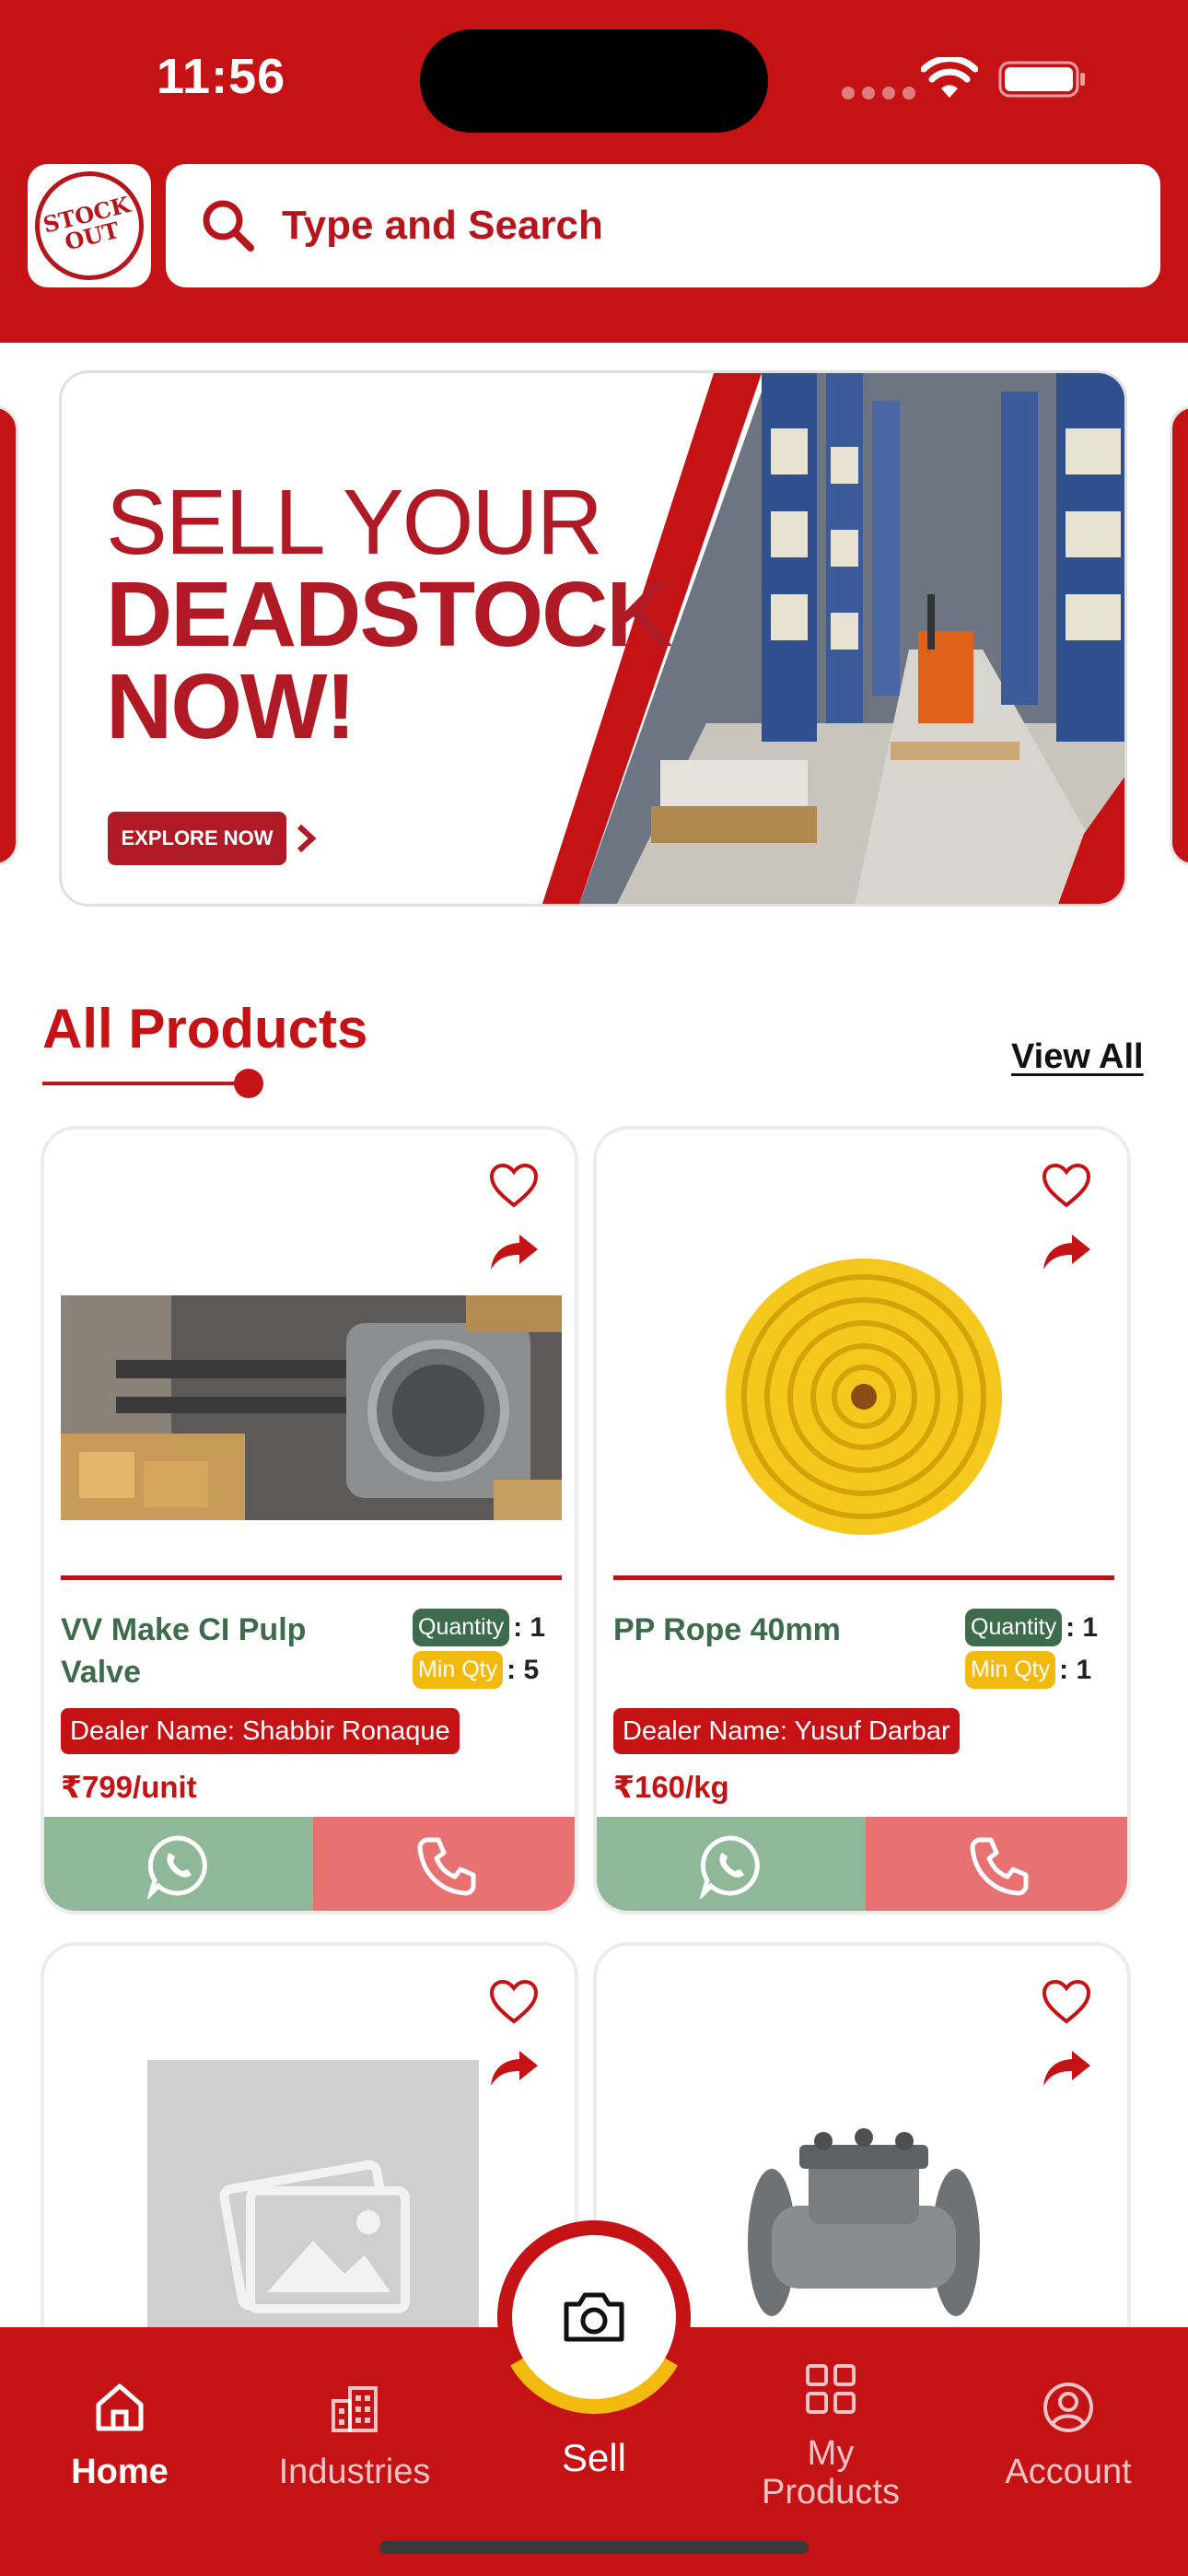 This screenshot has height=2576, width=1188. I want to click on wifi-icon, so click(949, 77).